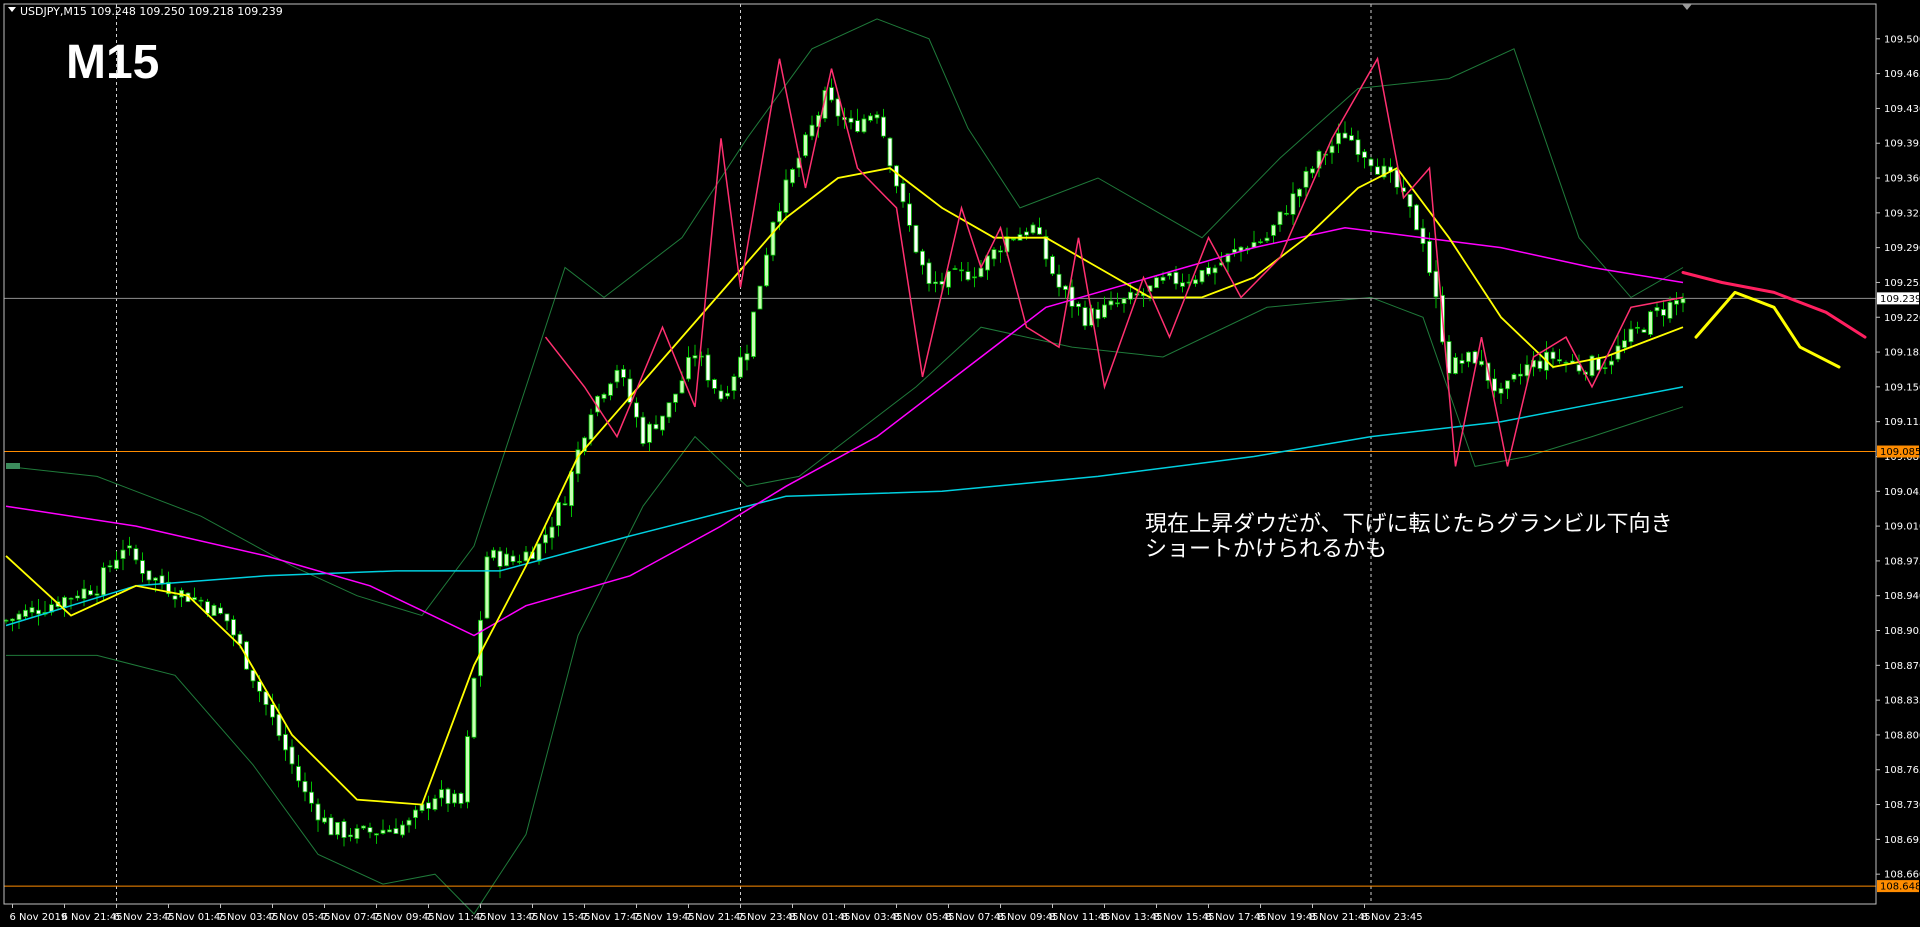  Describe the element at coordinates (1392, 917) in the screenshot. I see `x-tick-label: 8 Nov 23:45` at that location.